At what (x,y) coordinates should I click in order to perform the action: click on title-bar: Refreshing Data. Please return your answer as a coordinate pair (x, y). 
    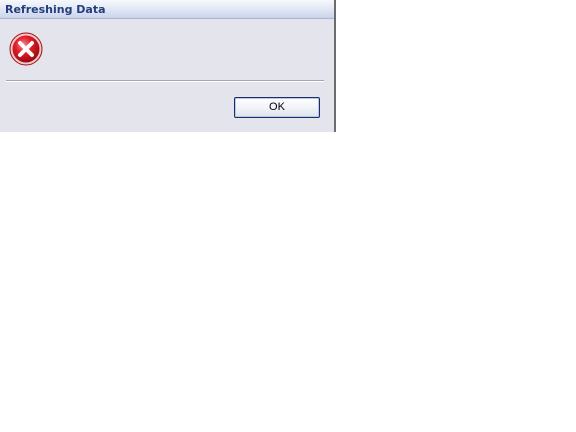
    Looking at the image, I should click on (167, 9).